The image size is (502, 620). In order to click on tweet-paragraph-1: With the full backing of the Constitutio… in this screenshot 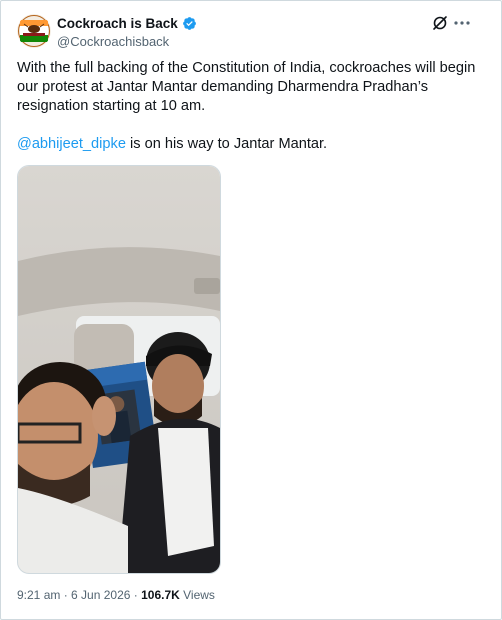, I will do `click(246, 87)`.